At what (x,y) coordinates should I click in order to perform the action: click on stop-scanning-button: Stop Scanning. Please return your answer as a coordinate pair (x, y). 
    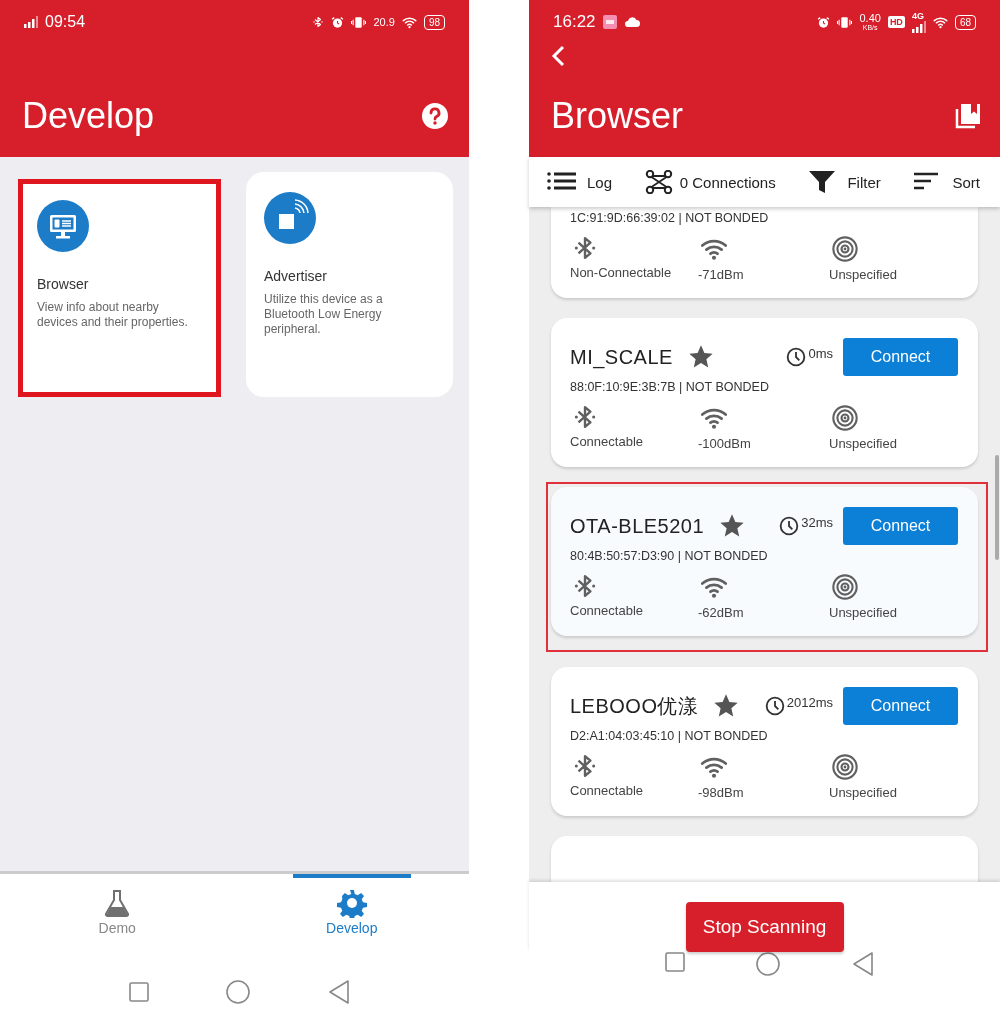
    Looking at the image, I should click on (764, 927).